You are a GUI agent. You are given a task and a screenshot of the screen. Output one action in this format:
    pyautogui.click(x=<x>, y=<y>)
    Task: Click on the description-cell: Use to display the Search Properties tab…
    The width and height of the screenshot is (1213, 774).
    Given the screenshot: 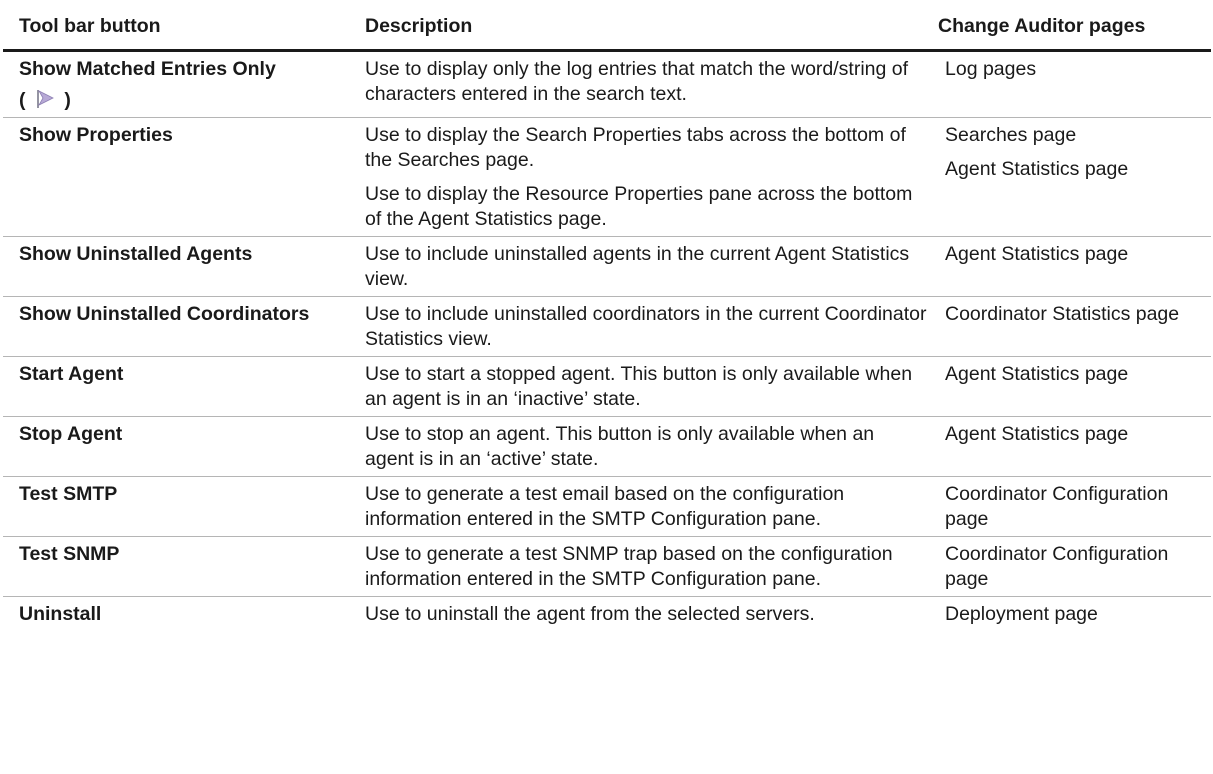 What is the action you would take?
    pyautogui.click(x=646, y=177)
    